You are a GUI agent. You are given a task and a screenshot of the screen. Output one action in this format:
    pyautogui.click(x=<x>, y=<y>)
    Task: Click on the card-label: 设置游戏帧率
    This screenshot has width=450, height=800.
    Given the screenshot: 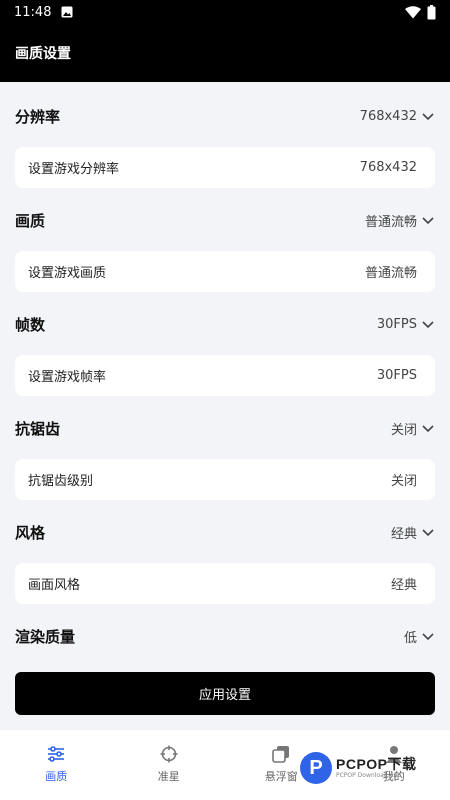 What is the action you would take?
    pyautogui.click(x=67, y=377)
    